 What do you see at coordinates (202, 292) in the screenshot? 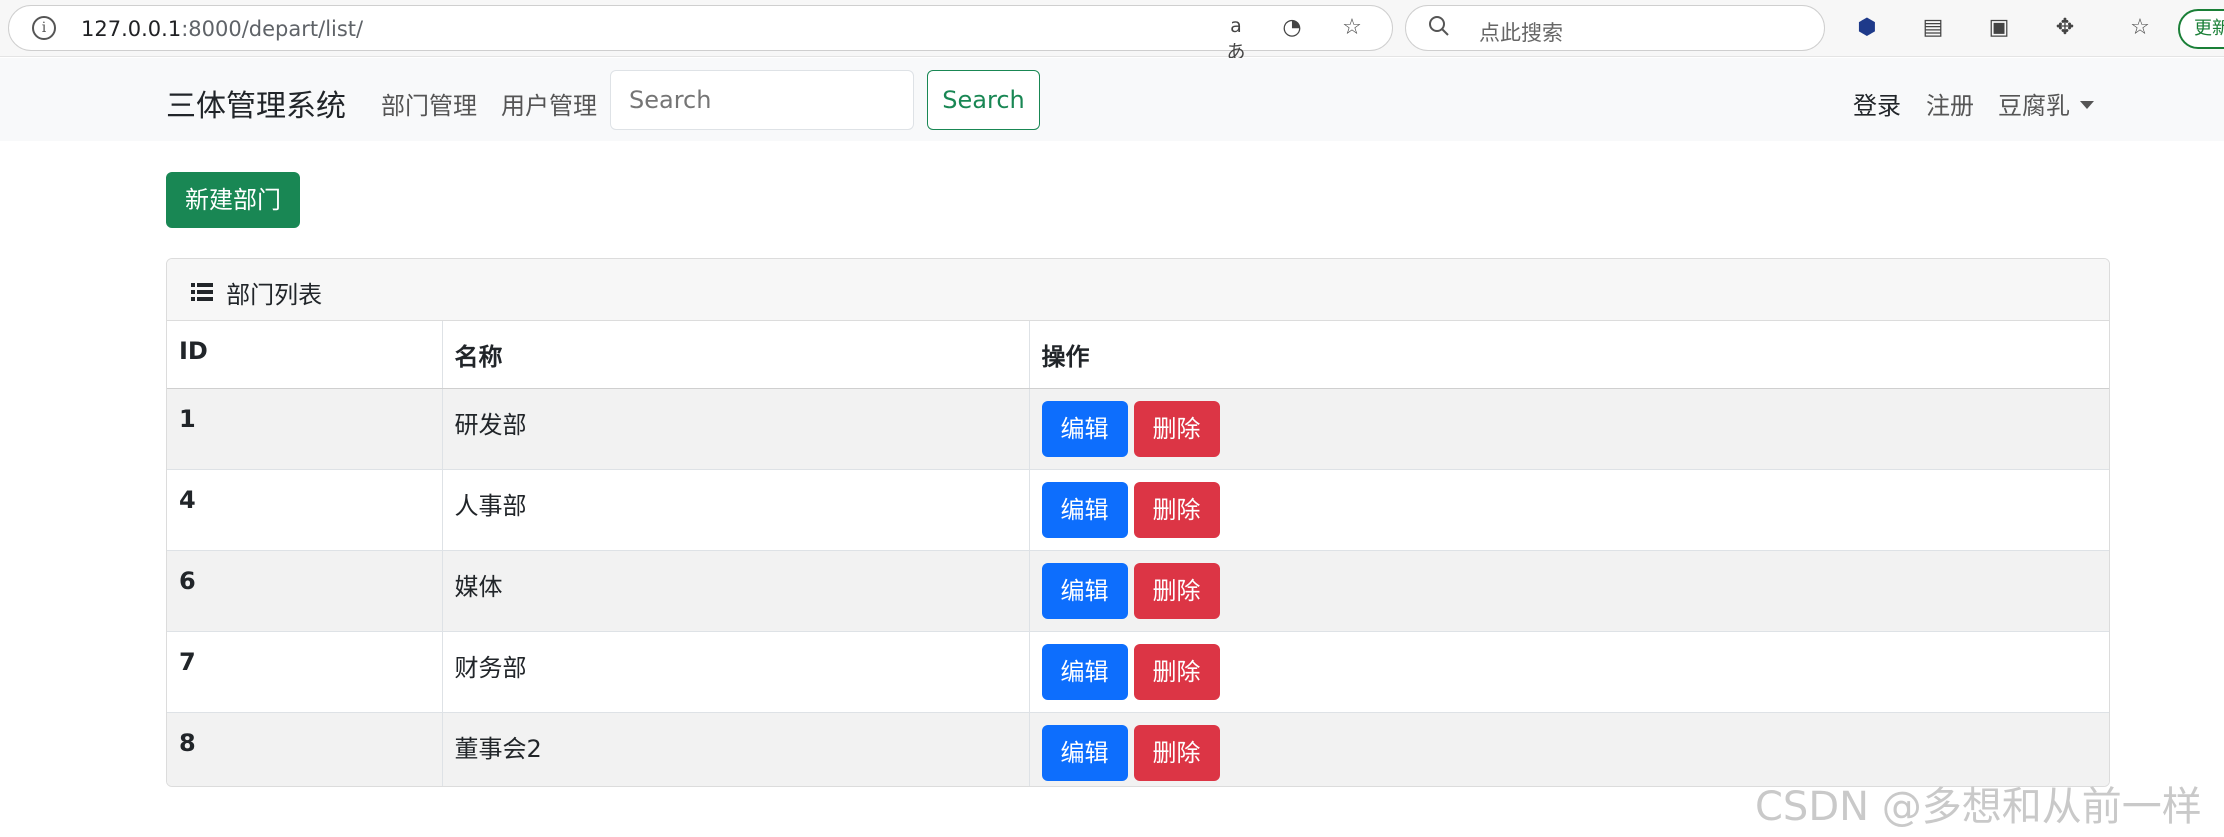
I see `list-icon` at bounding box center [202, 292].